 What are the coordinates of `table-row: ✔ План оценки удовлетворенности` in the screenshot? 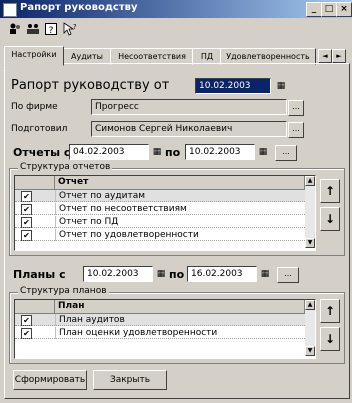 It's located at (160, 333).